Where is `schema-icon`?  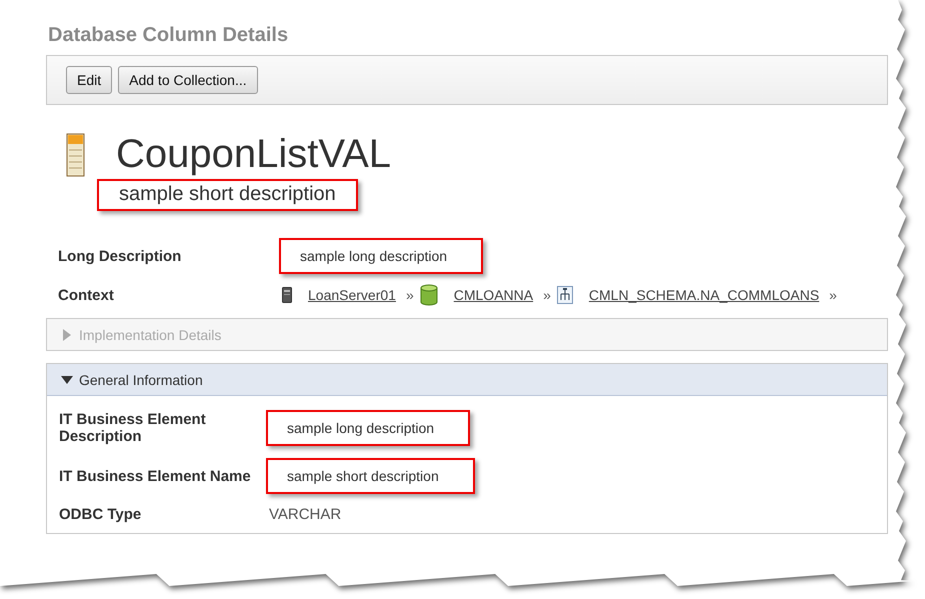
schema-icon is located at coordinates (564, 295).